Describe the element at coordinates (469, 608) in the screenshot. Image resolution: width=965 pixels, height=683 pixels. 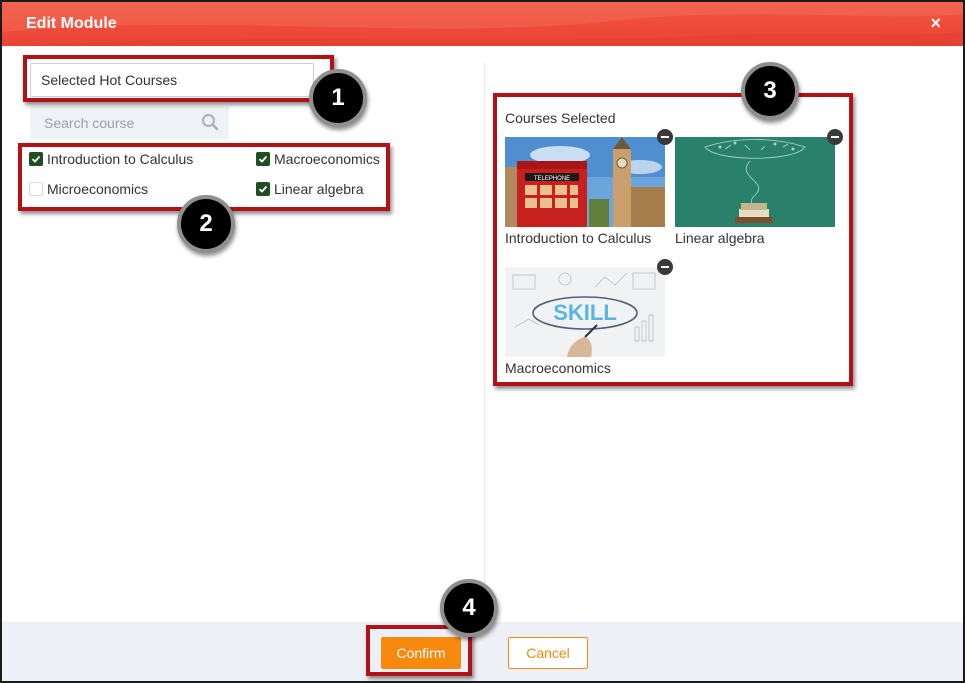
I see `callout-badge-4: 4` at that location.